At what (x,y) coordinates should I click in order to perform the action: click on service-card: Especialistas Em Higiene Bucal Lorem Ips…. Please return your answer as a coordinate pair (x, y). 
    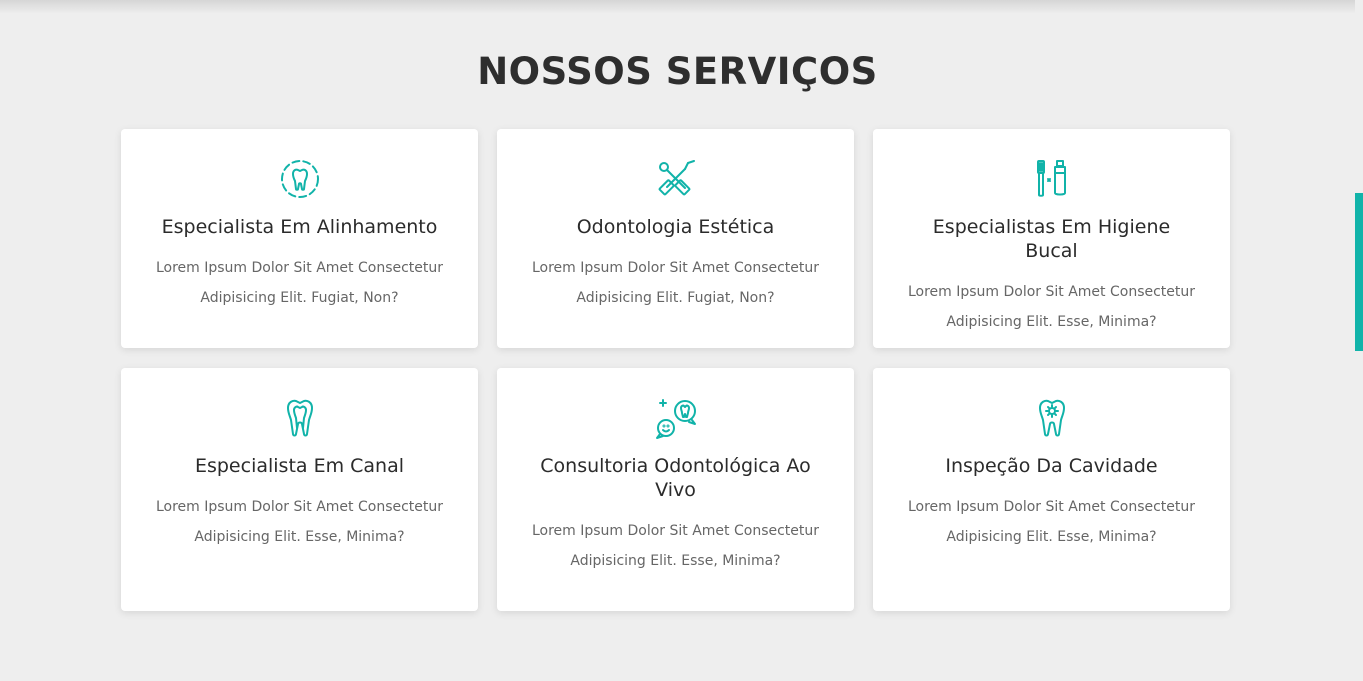
    Looking at the image, I should click on (1051, 238).